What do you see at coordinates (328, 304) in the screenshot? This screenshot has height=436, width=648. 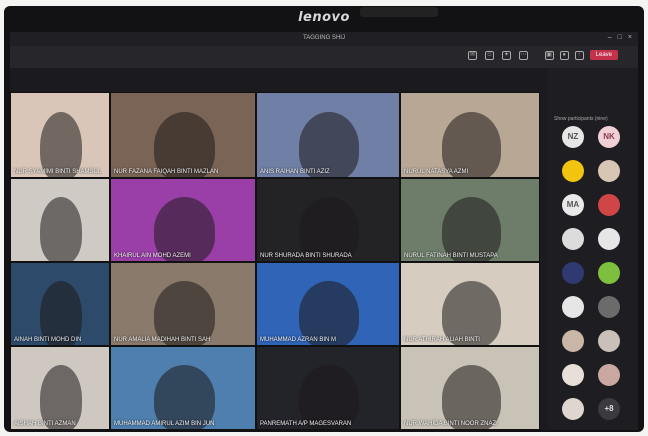 I see `video-tile: MUHAMMAD AZRAN BIN M` at bounding box center [328, 304].